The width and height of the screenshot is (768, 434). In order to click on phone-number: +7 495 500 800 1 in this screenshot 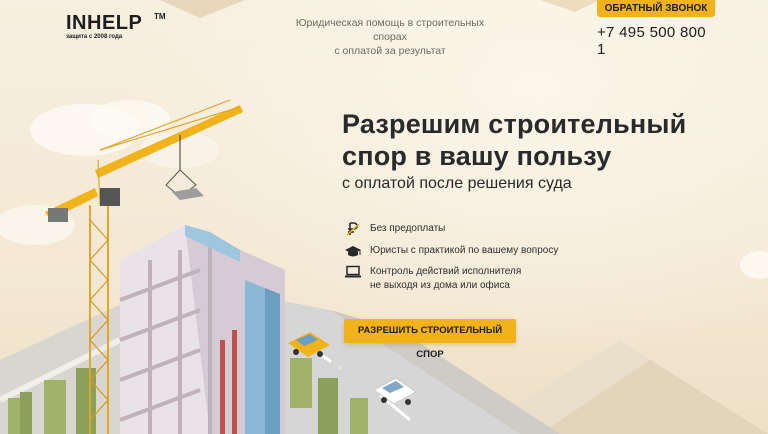, I will do `click(657, 41)`.